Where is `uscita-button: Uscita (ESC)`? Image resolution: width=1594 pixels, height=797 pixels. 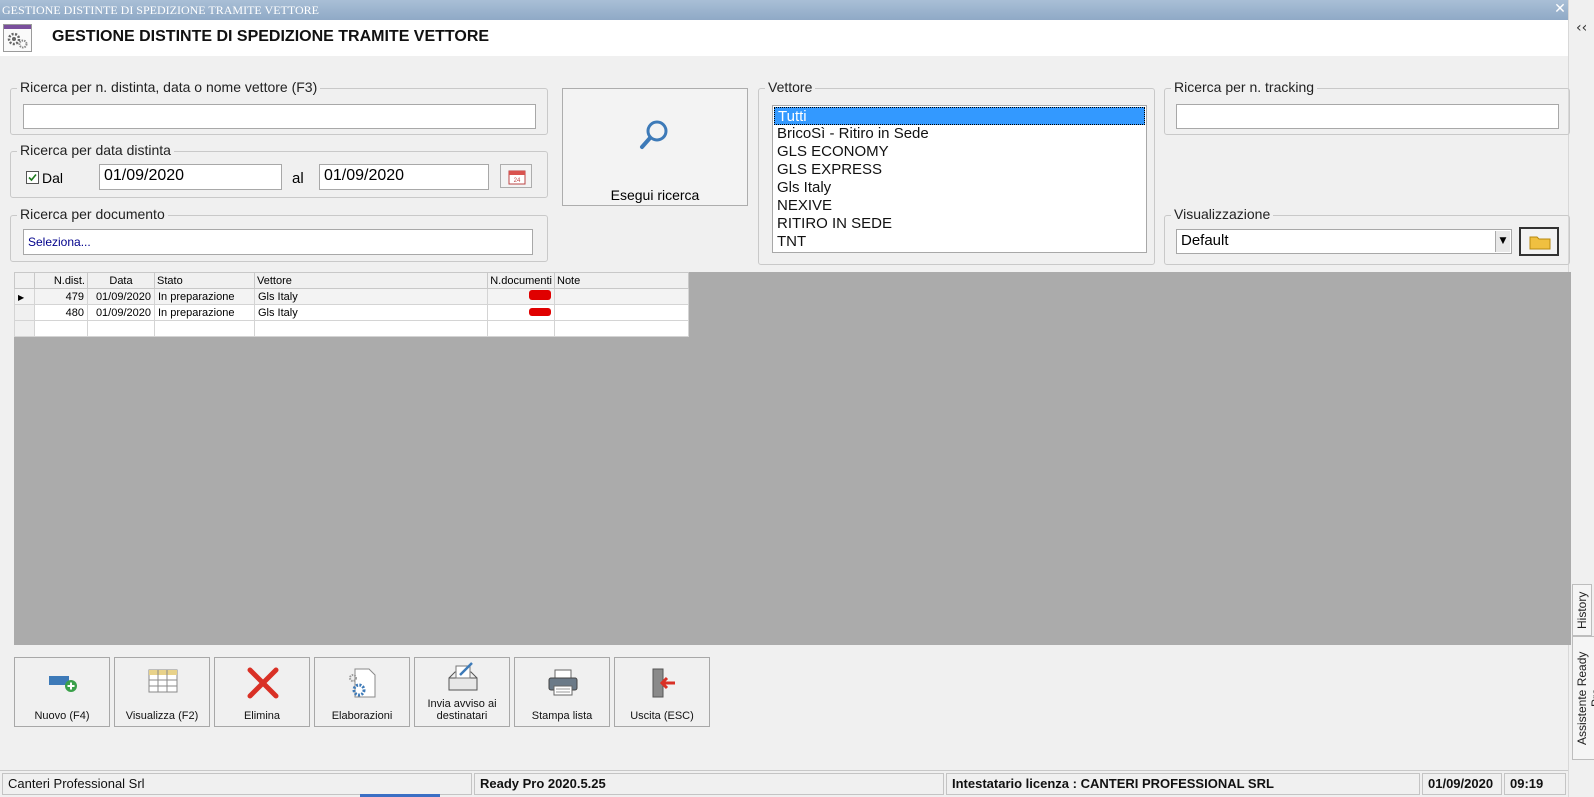 uscita-button: Uscita (ESC) is located at coordinates (662, 692).